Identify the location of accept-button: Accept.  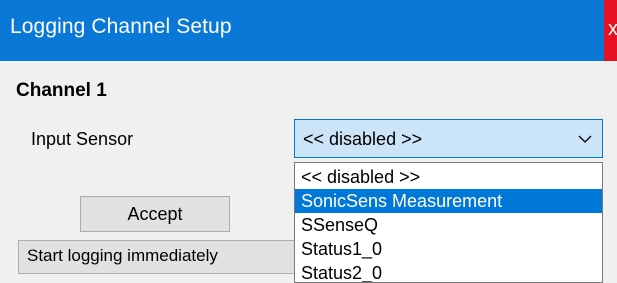
(155, 214).